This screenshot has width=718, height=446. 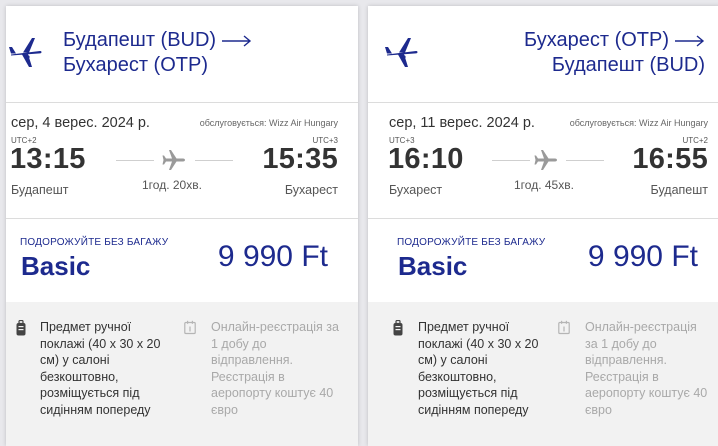 I want to click on route-header: Бухарест (OTP) Будапешт (BUD), so click(x=543, y=54).